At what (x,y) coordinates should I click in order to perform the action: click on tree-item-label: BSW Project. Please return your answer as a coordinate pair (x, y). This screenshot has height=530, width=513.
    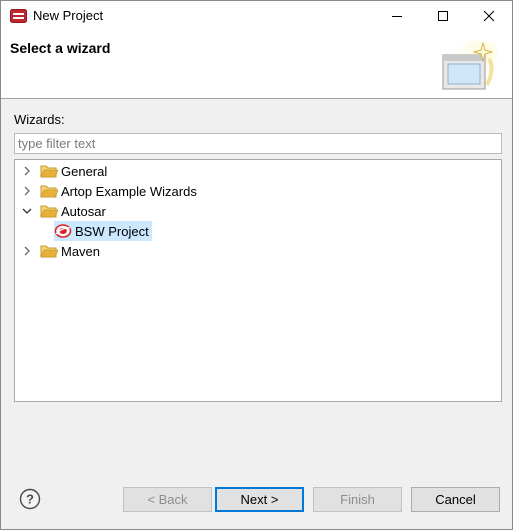
    Looking at the image, I should click on (112, 231).